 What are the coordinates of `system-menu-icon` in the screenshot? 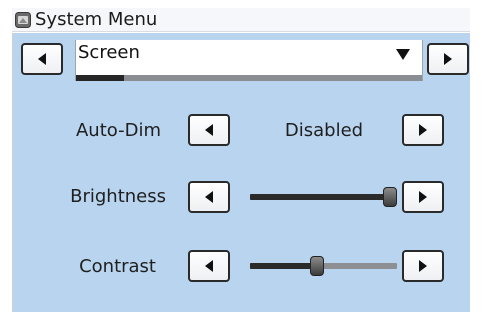 It's located at (23, 20).